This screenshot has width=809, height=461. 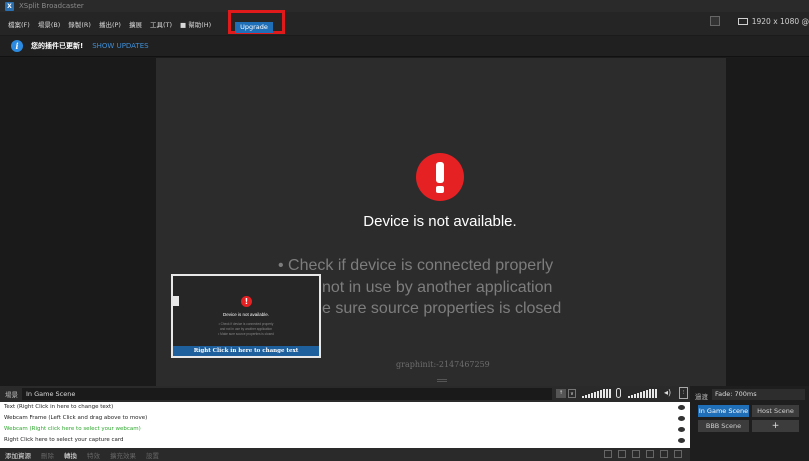 I want to click on effects-button: 特效, so click(x=93, y=455).